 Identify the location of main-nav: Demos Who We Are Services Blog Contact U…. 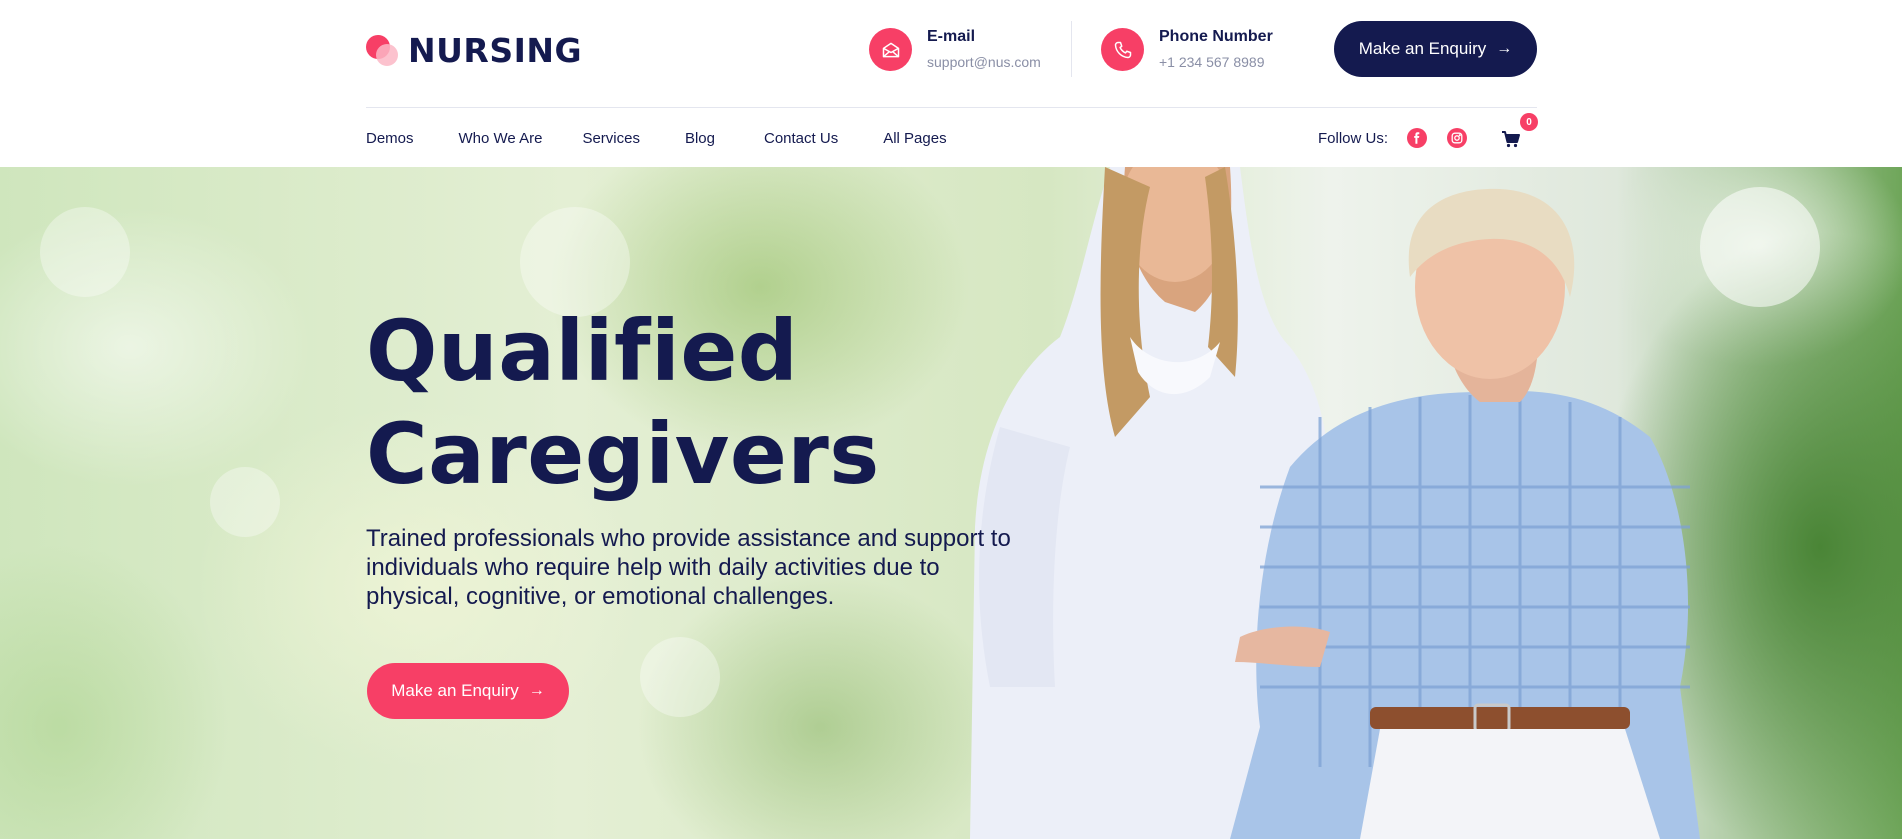
(656, 138).